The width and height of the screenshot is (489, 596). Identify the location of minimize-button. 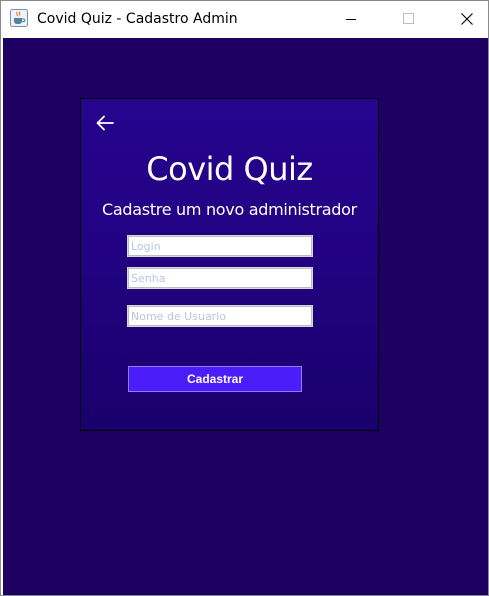
(351, 19).